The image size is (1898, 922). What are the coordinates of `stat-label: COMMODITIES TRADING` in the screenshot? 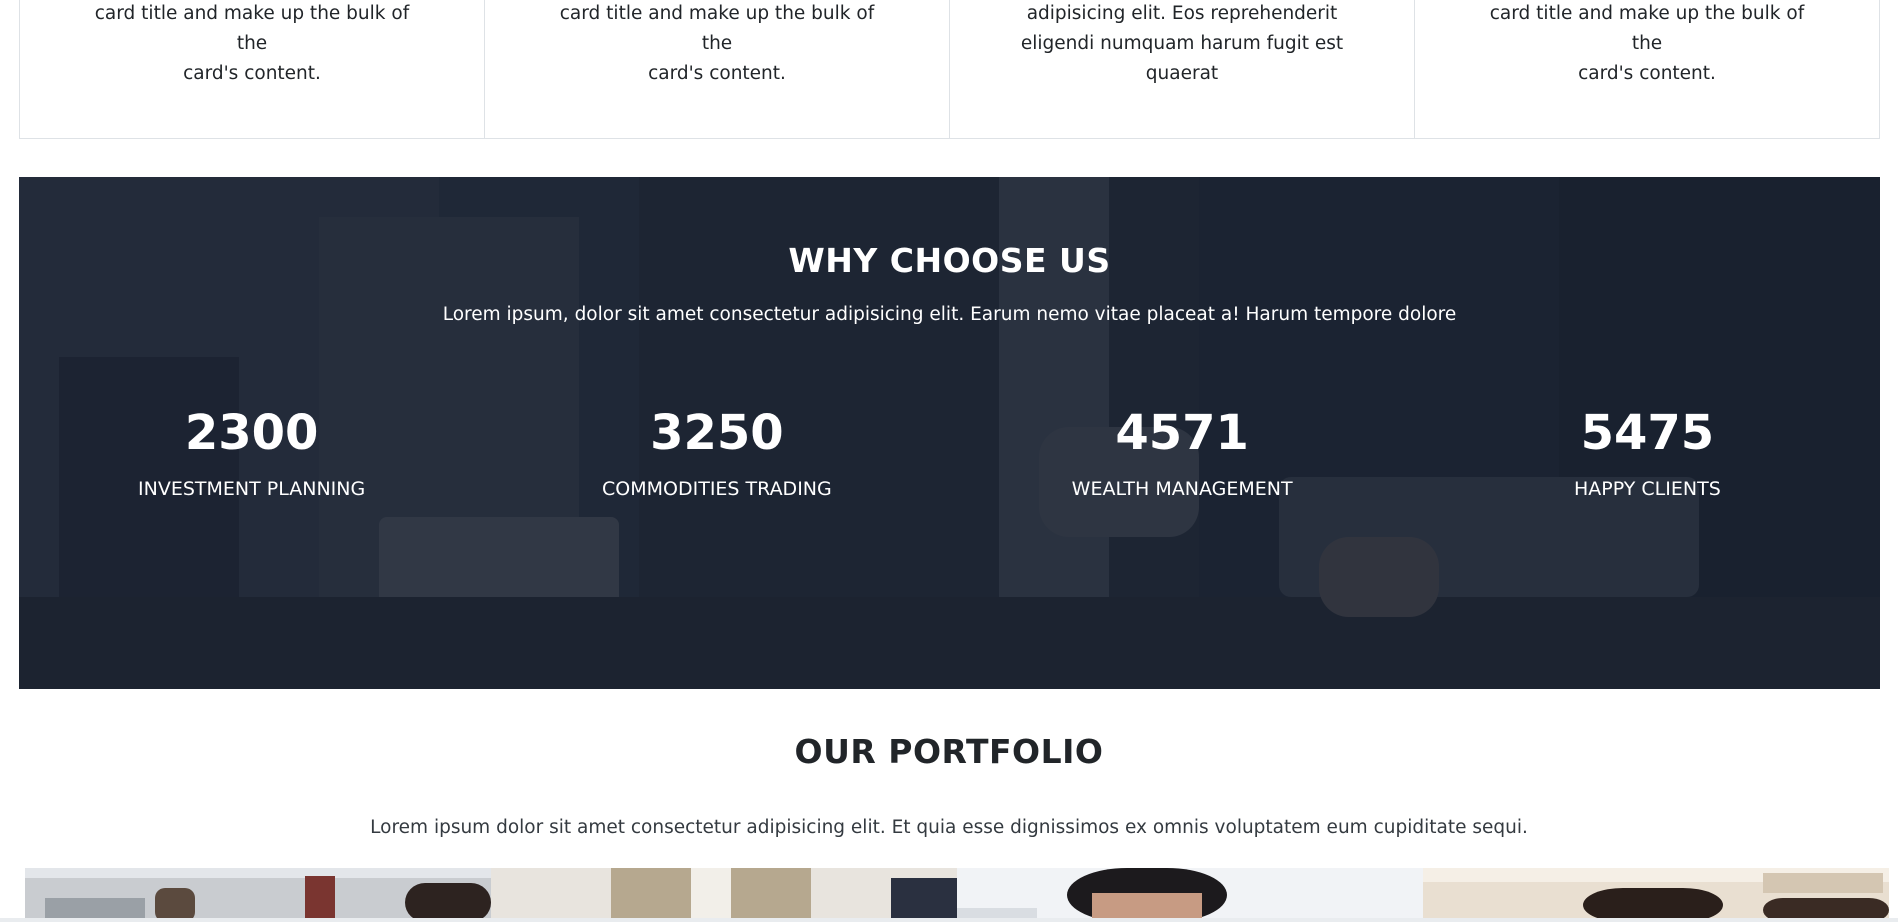 It's located at (717, 489).